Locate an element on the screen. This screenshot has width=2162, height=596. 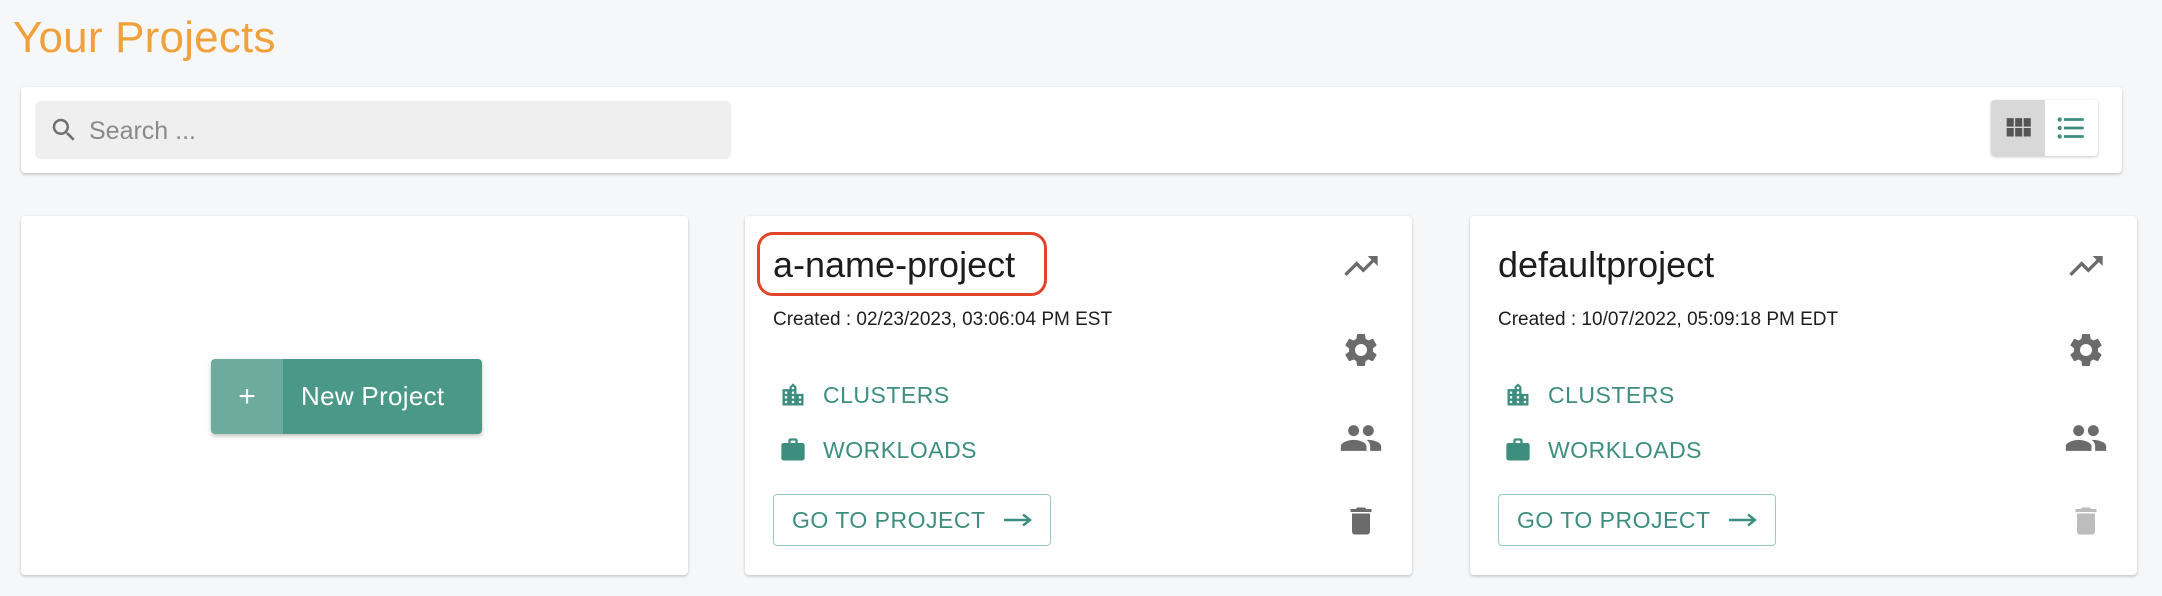
search-box is located at coordinates (383, 130).